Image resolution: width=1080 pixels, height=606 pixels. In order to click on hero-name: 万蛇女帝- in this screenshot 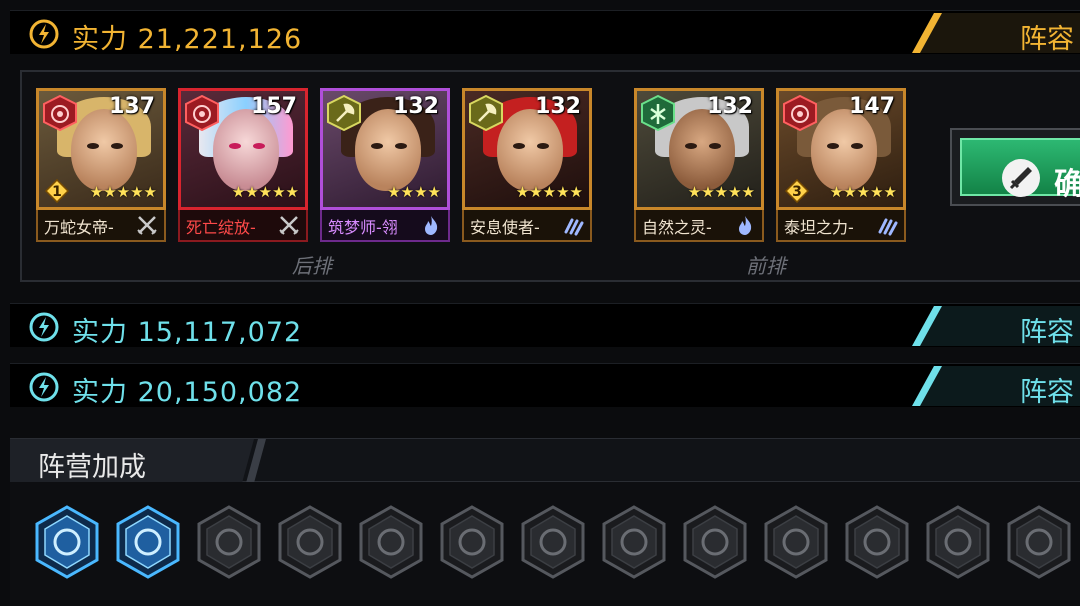, I will do `click(79, 227)`.